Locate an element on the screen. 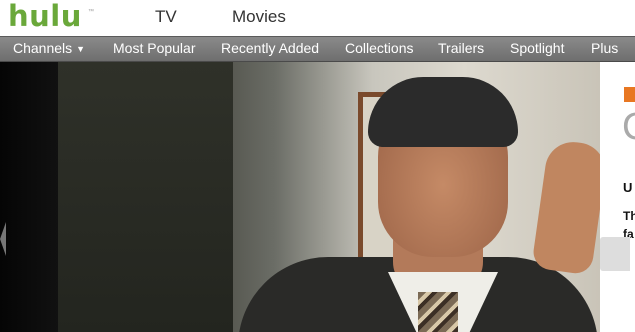  nav-item-trailers: Trailers is located at coordinates (461, 48).